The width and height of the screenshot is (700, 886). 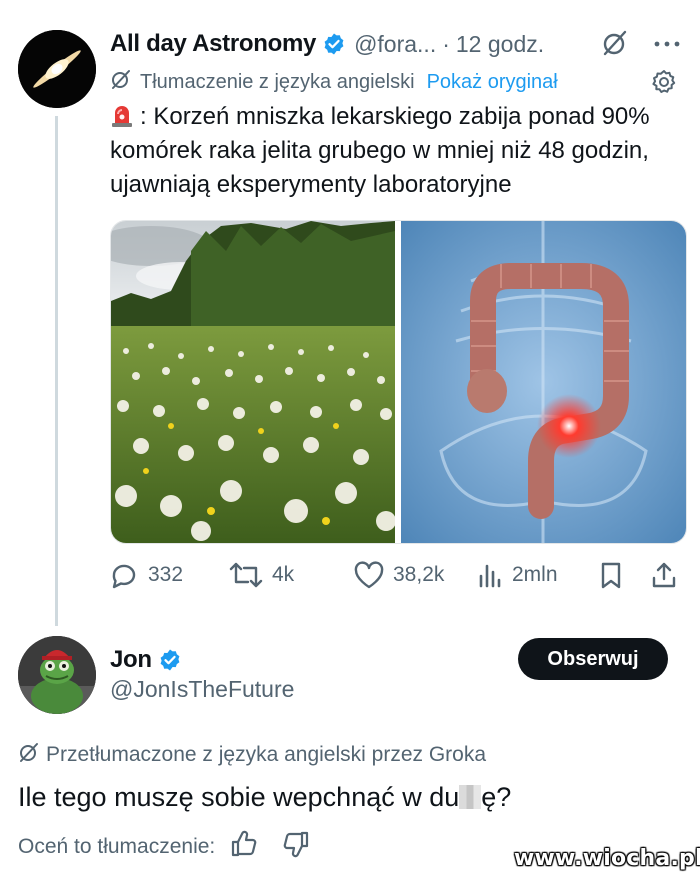 I want to click on tweet-action-bar: 332 4k 38,2k 2mln, so click(x=398, y=575).